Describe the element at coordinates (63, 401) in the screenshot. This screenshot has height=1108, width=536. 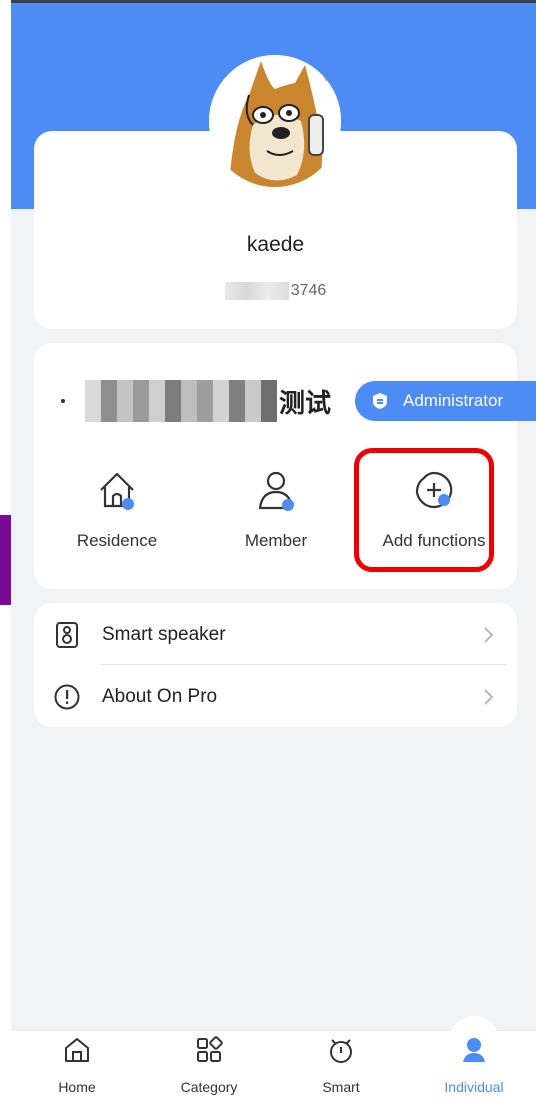
I see `home-bullet` at that location.